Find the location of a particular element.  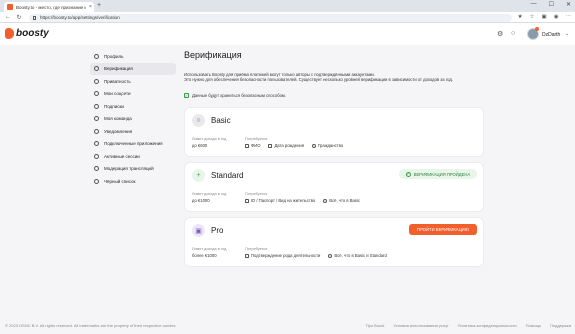

footer-link: Политика конфиденциальности is located at coordinates (487, 325).